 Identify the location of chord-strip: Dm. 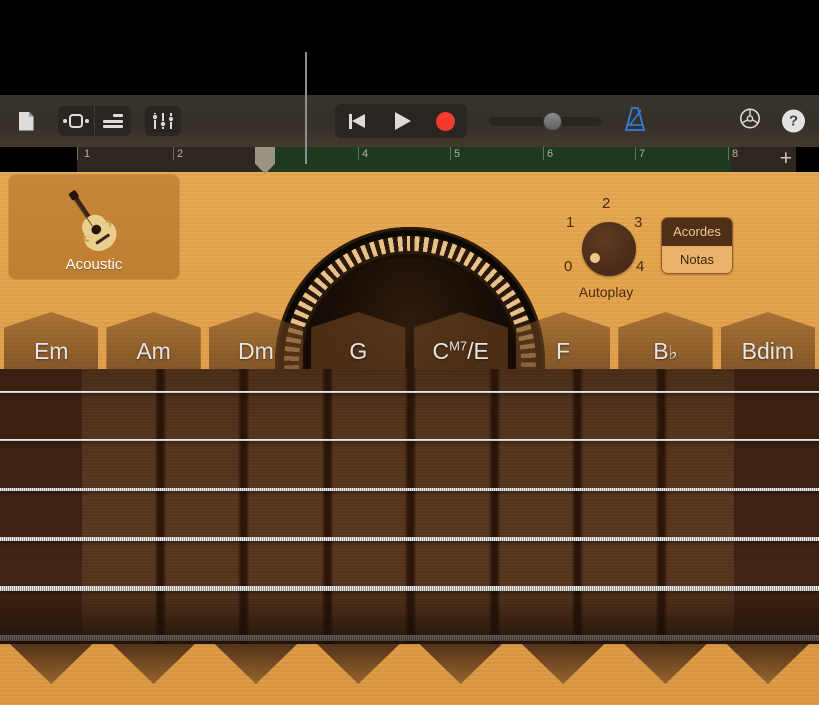
(256, 342).